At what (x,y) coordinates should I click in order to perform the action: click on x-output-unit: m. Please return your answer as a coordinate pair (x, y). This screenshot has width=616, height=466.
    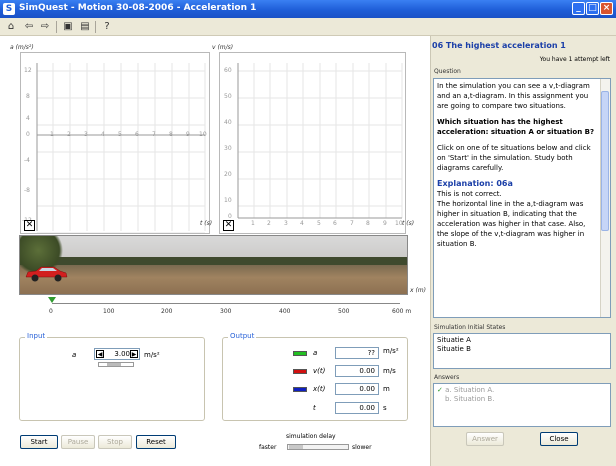
    Looking at the image, I should click on (386, 389).